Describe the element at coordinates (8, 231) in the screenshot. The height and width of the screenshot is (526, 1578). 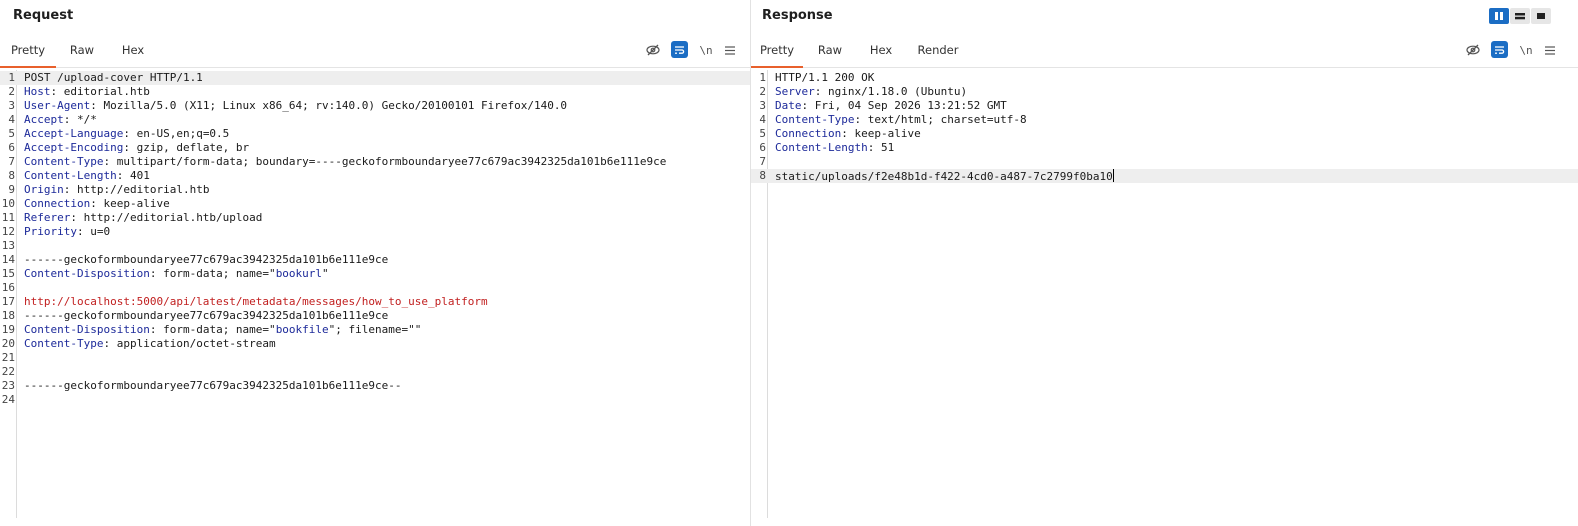
I see `line-number: 12` at that location.